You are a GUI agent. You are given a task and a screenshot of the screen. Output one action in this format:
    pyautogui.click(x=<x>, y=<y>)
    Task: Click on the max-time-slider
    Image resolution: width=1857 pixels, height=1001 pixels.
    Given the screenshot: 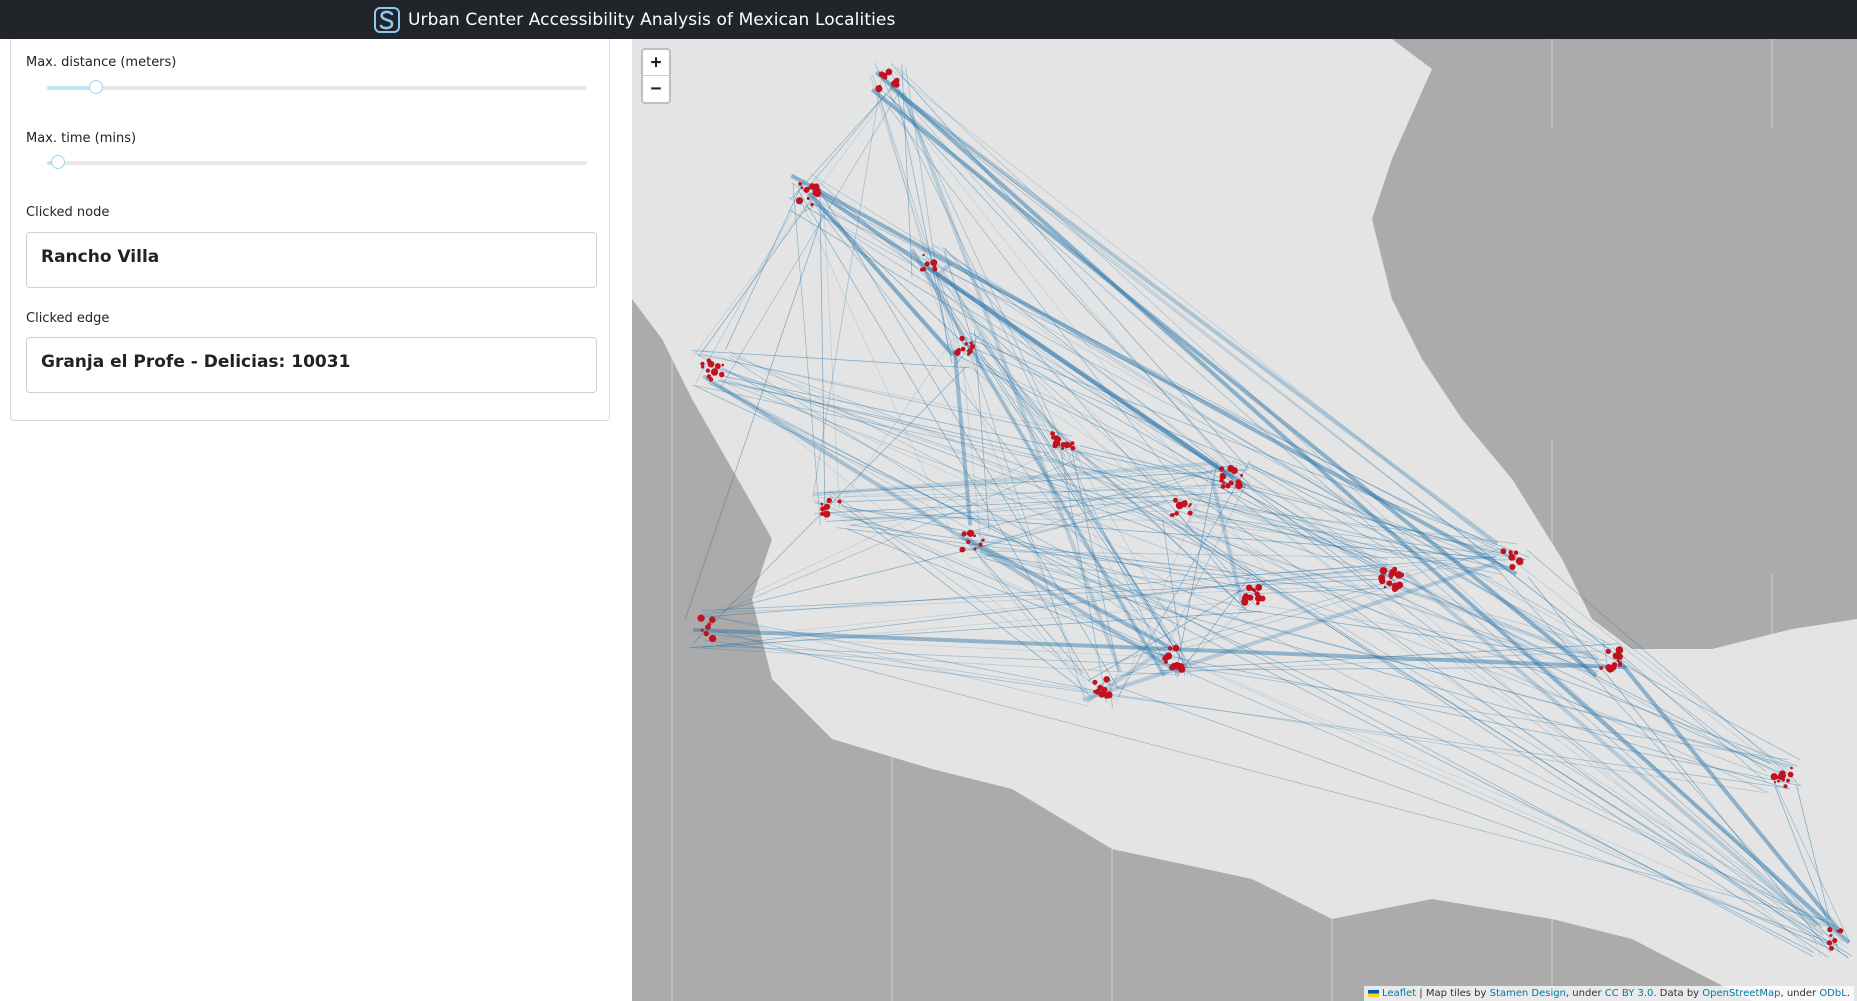 What is the action you would take?
    pyautogui.click(x=317, y=163)
    